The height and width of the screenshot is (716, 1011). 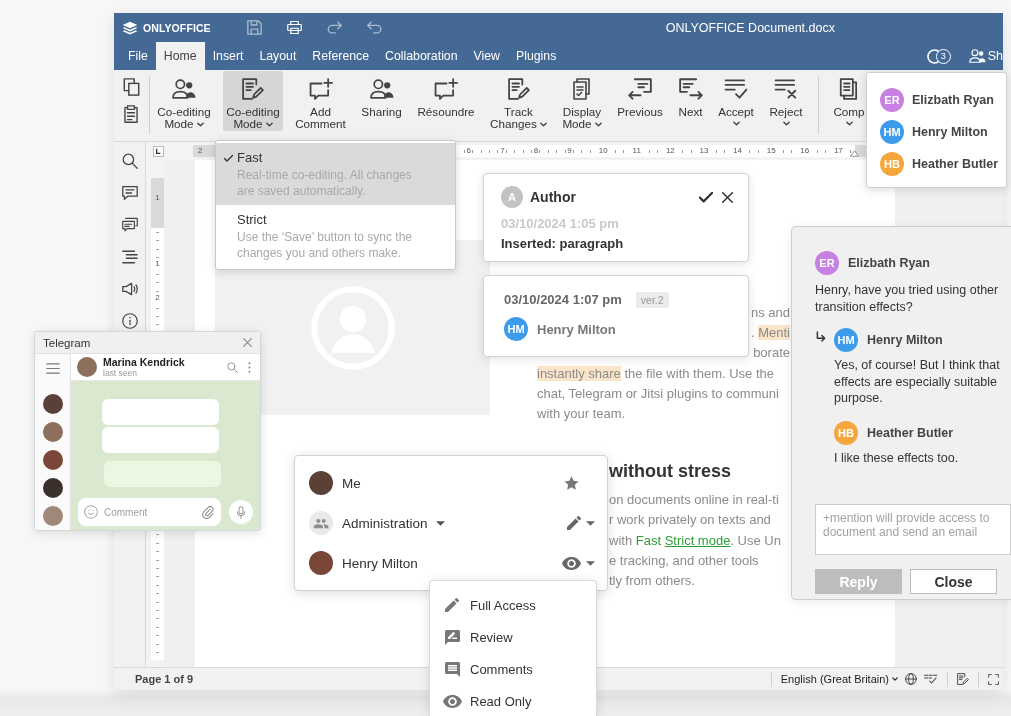 I want to click on message-input: Comment, so click(x=151, y=512).